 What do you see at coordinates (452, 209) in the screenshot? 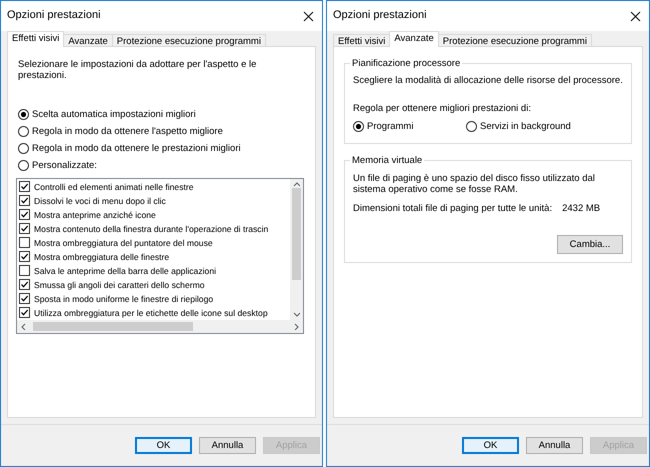
I see `size-label: Dimensioni totali file di paging per tutte le unità:` at bounding box center [452, 209].